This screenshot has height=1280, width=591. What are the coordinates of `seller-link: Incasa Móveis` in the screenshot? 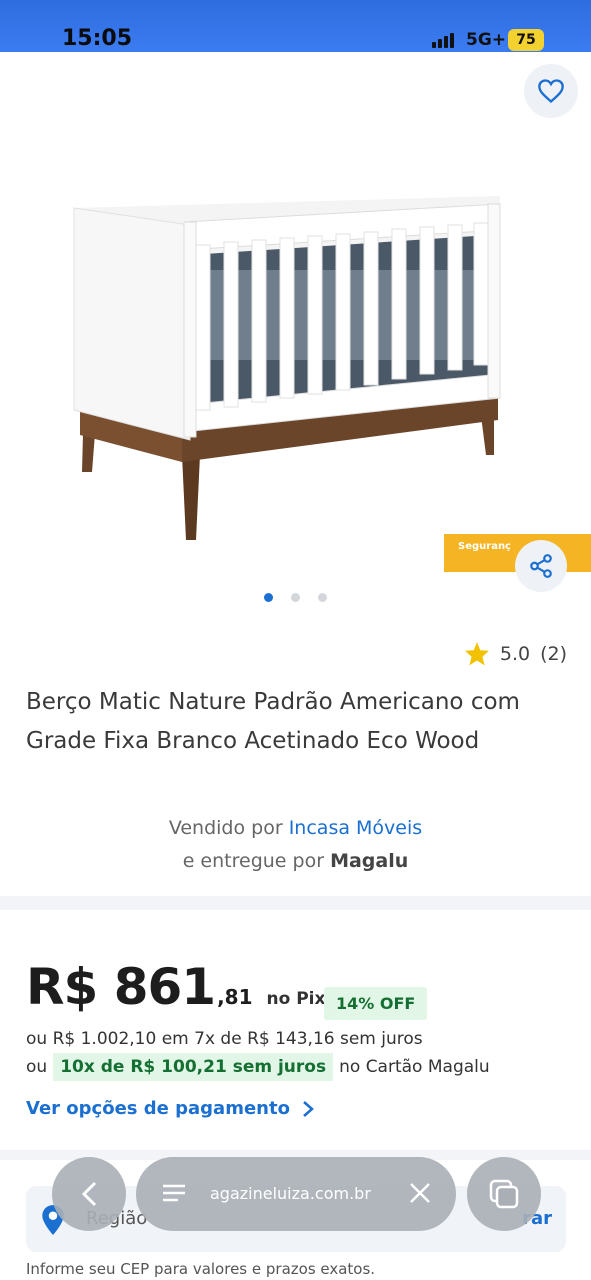 It's located at (355, 828).